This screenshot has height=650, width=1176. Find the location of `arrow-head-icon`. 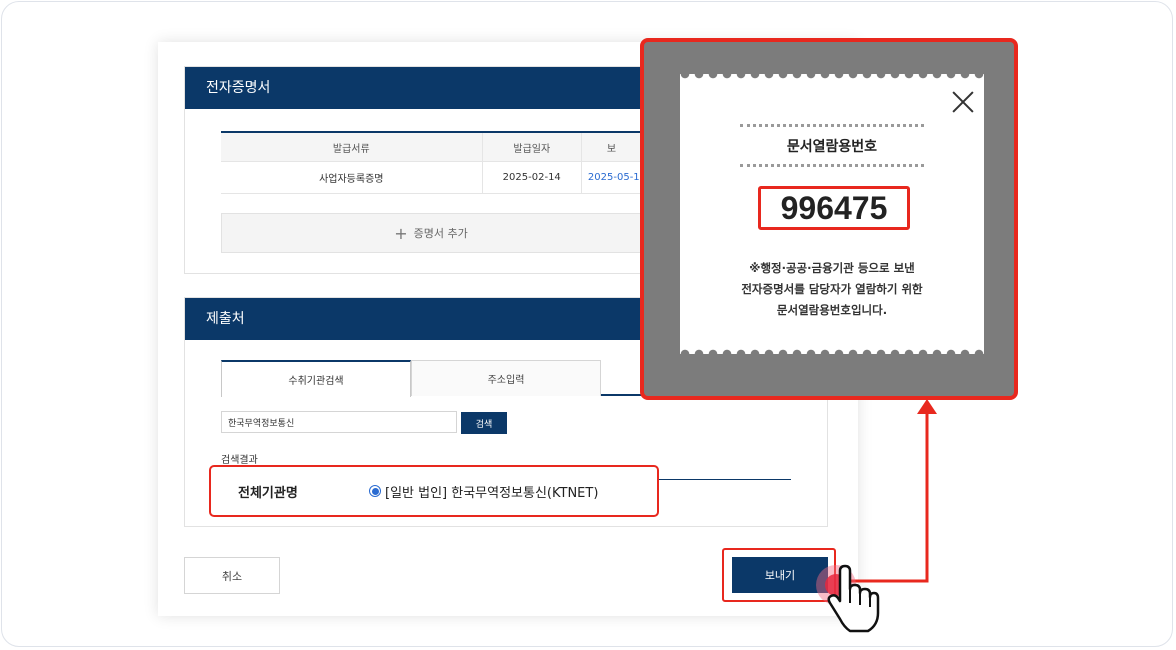

arrow-head-icon is located at coordinates (927, 406).